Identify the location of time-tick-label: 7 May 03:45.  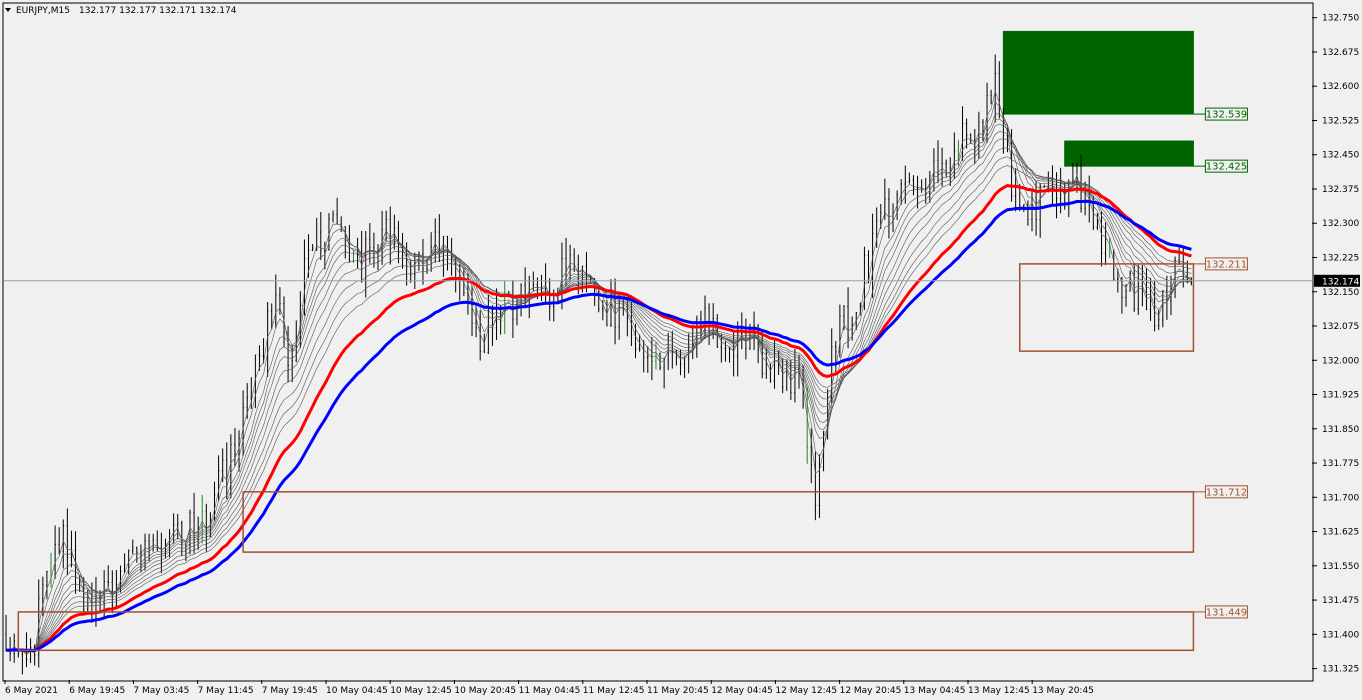
(161, 691).